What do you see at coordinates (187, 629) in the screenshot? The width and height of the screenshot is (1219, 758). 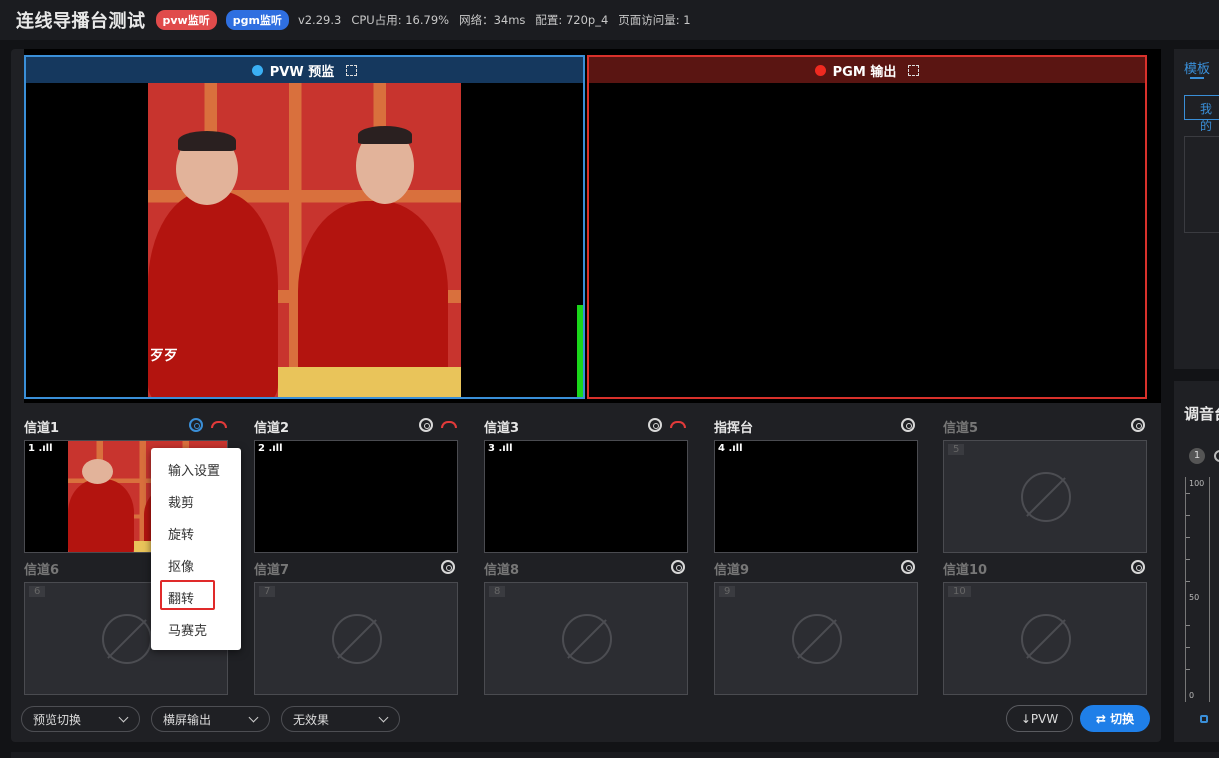 I see `menu-item-mosaic: 马赛克` at bounding box center [187, 629].